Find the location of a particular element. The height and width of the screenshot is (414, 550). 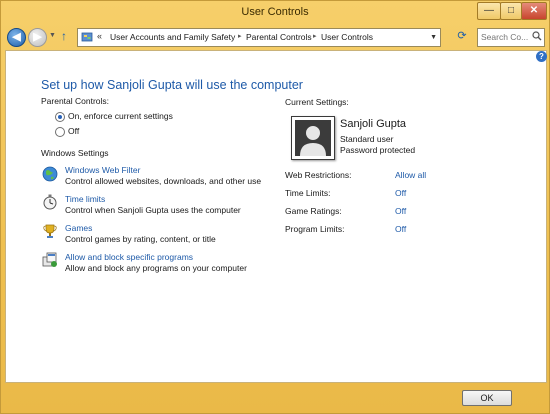

forward-button: ▶ is located at coordinates (37, 37).